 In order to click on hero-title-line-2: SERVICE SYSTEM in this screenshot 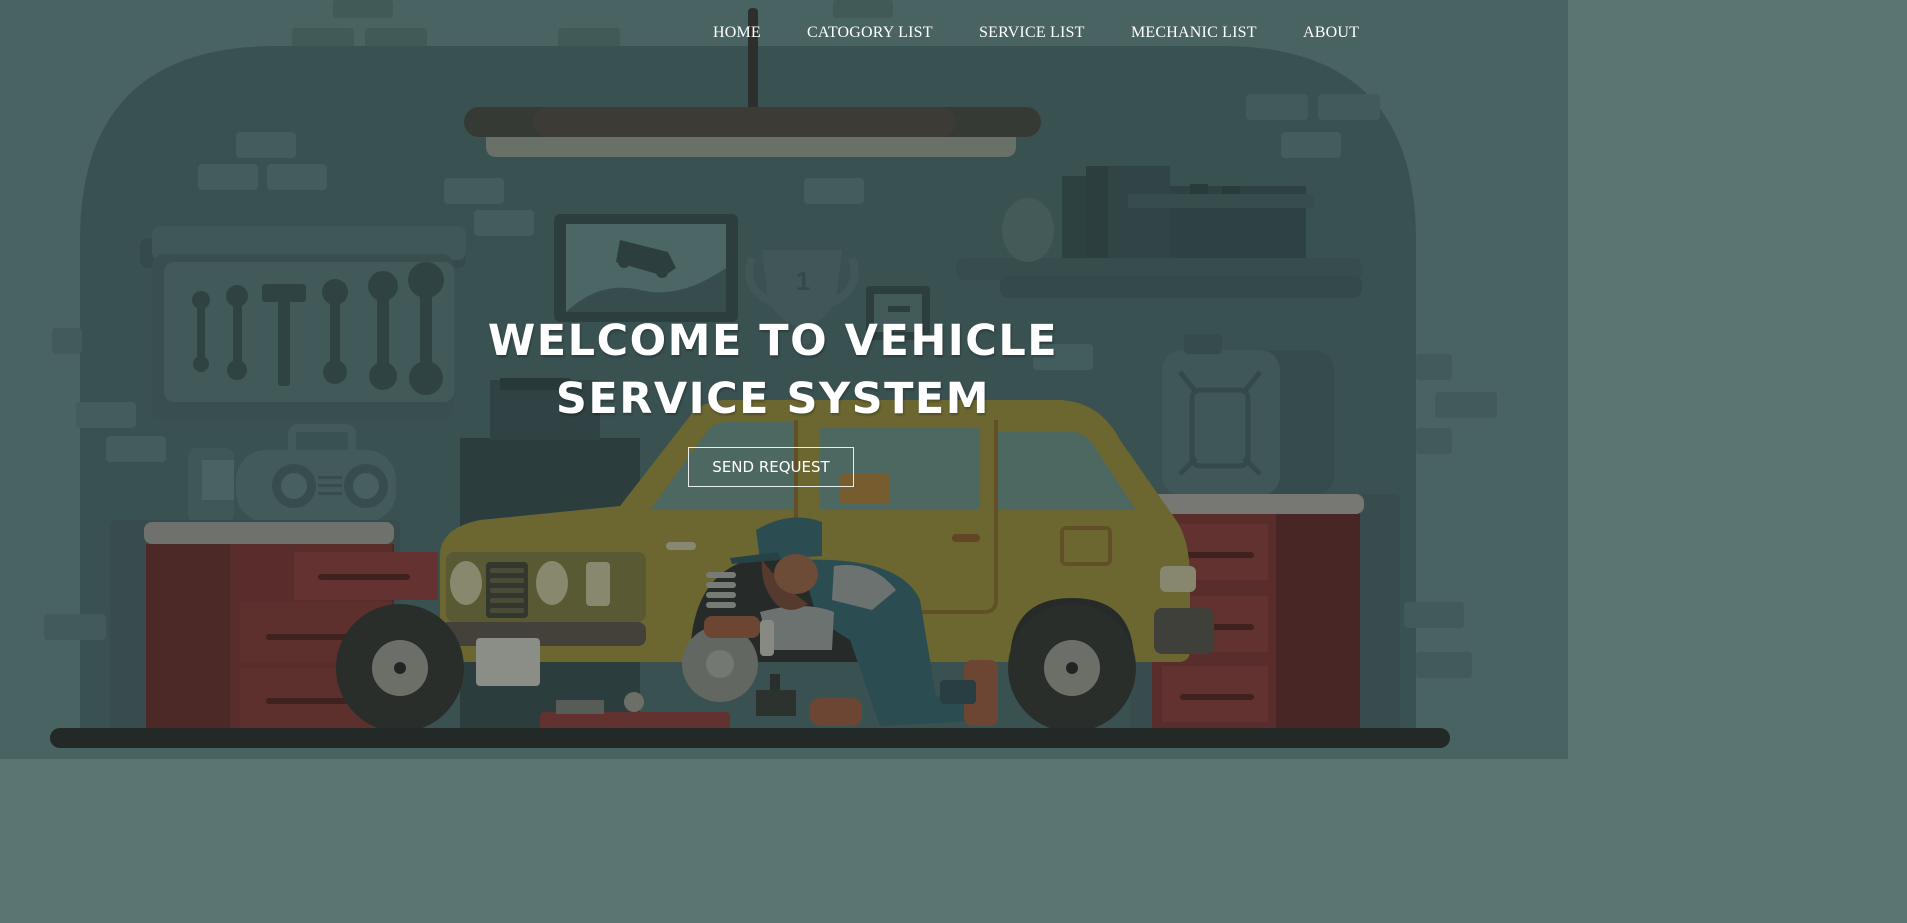, I will do `click(773, 399)`.